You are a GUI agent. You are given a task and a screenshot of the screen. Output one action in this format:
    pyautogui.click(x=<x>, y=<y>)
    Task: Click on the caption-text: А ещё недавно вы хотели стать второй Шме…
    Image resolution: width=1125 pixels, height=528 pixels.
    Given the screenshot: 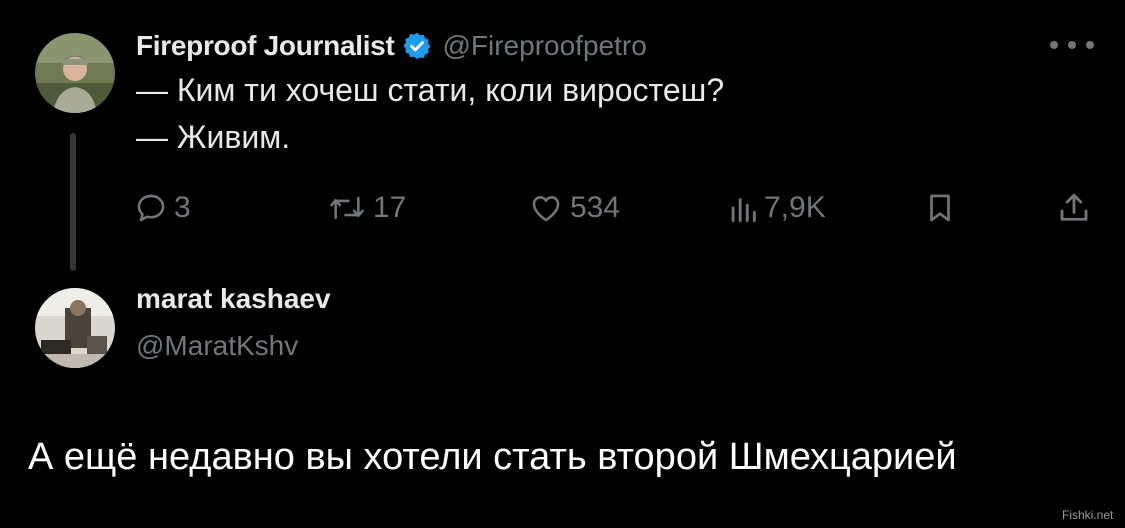 What is the action you would take?
    pyautogui.click(x=492, y=457)
    